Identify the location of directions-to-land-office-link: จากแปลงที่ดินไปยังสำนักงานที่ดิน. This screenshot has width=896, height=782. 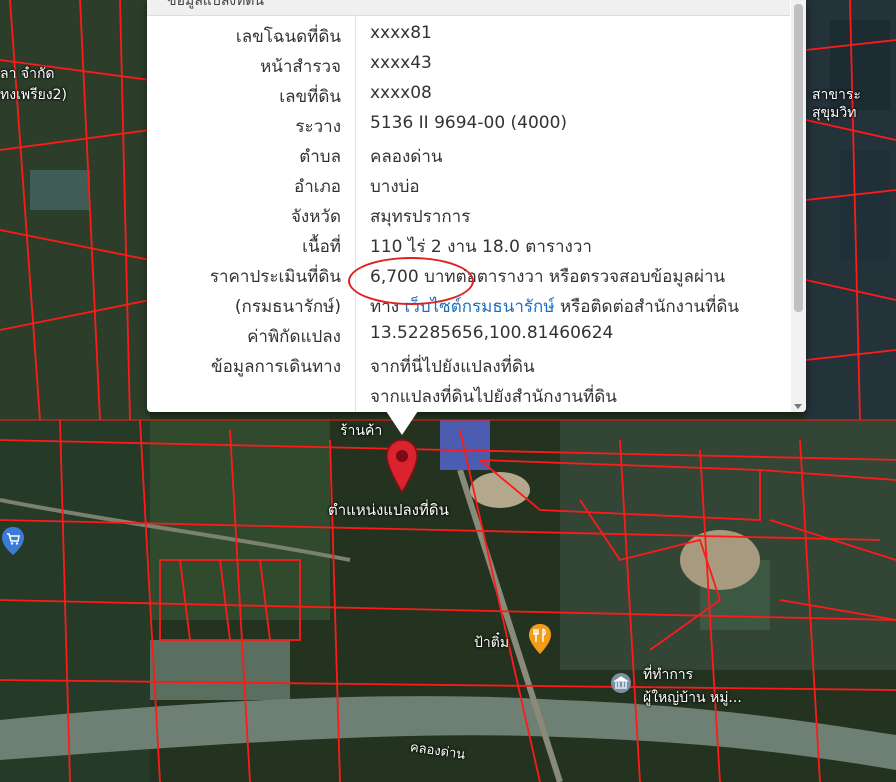
(493, 396).